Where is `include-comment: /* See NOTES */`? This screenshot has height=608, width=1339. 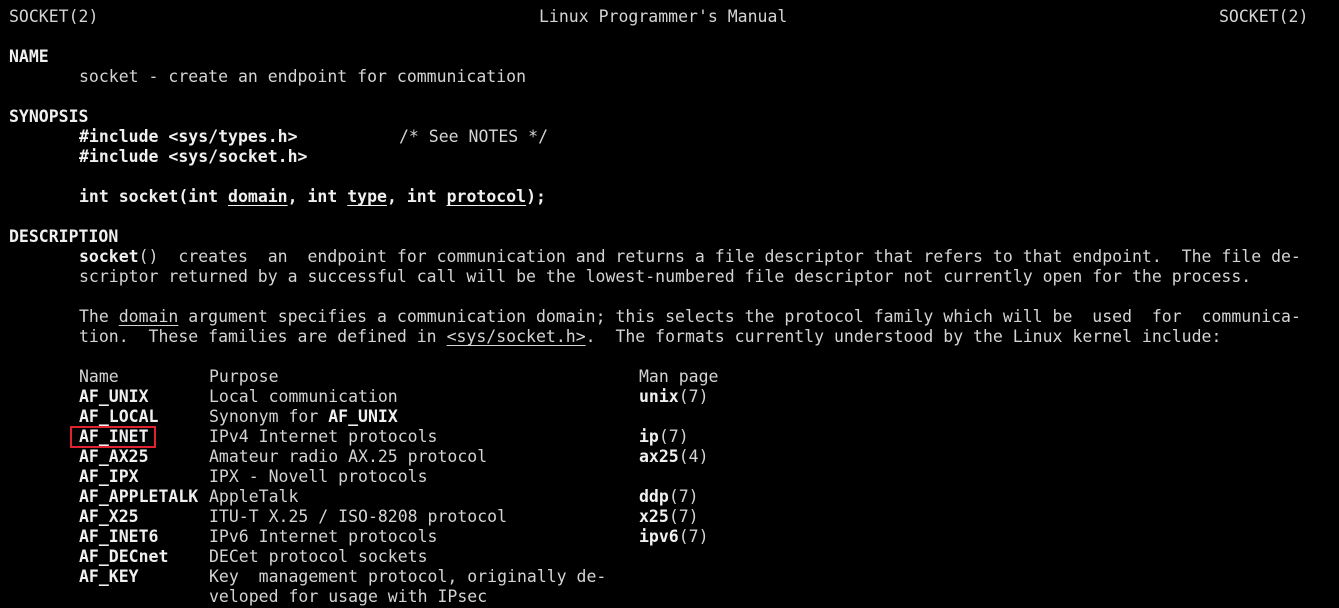
include-comment: /* See NOTES */ is located at coordinates (474, 136).